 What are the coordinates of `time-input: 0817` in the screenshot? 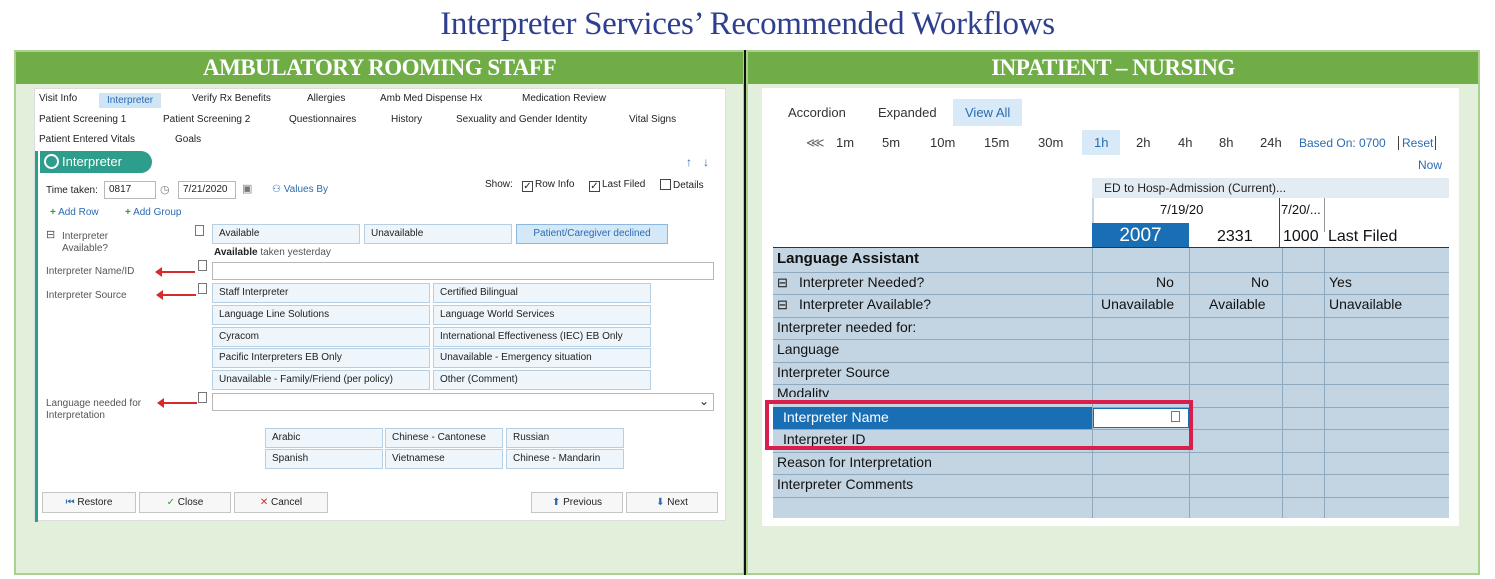 It's located at (130, 190).